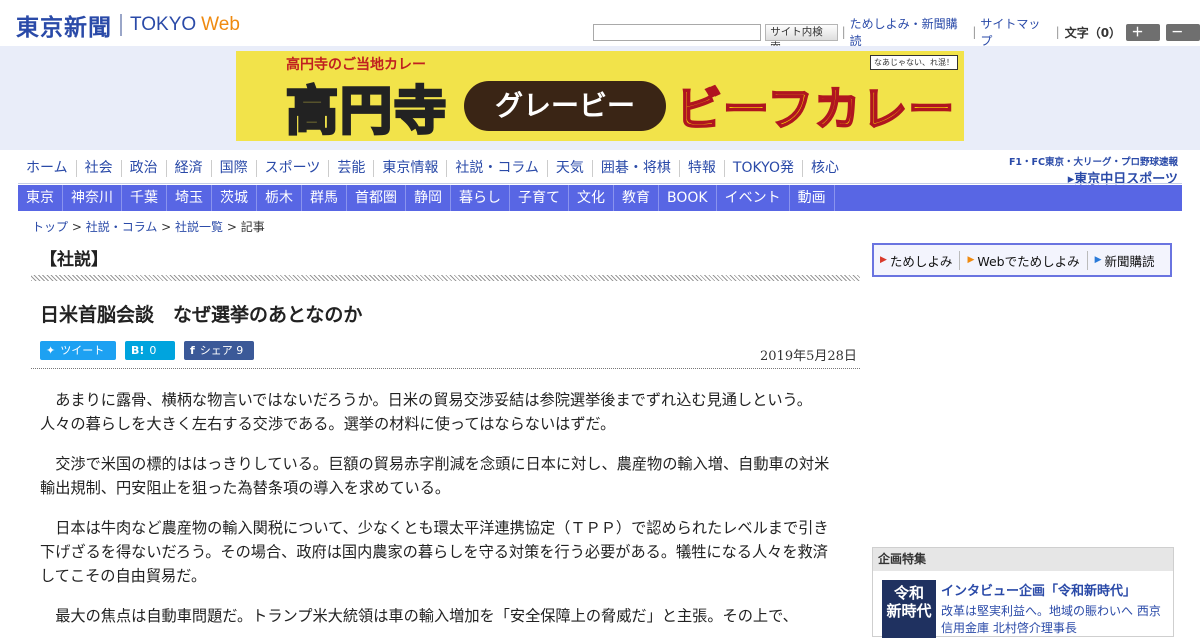 The width and height of the screenshot is (1200, 644). What do you see at coordinates (292, 168) in the screenshot?
I see `nav-sports: スポーツ` at bounding box center [292, 168].